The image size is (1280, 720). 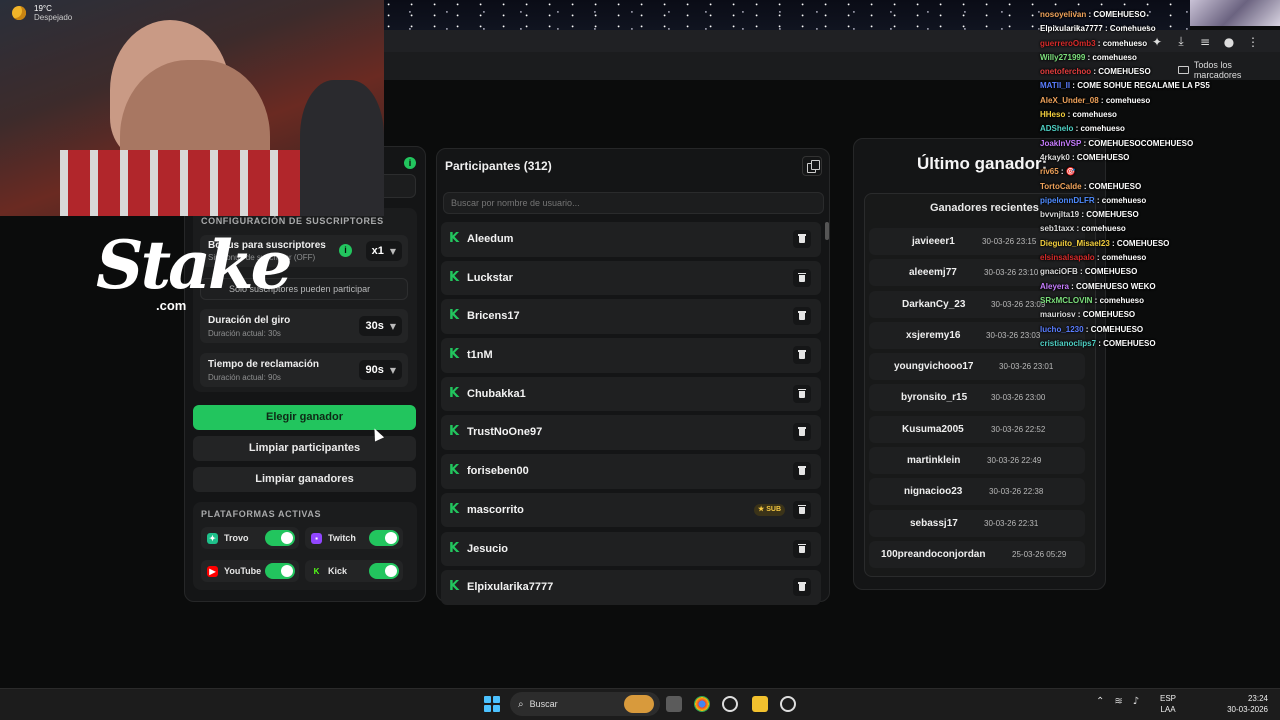 I want to click on clear-participants-button: Limpiar participantes, so click(x=304, y=448).